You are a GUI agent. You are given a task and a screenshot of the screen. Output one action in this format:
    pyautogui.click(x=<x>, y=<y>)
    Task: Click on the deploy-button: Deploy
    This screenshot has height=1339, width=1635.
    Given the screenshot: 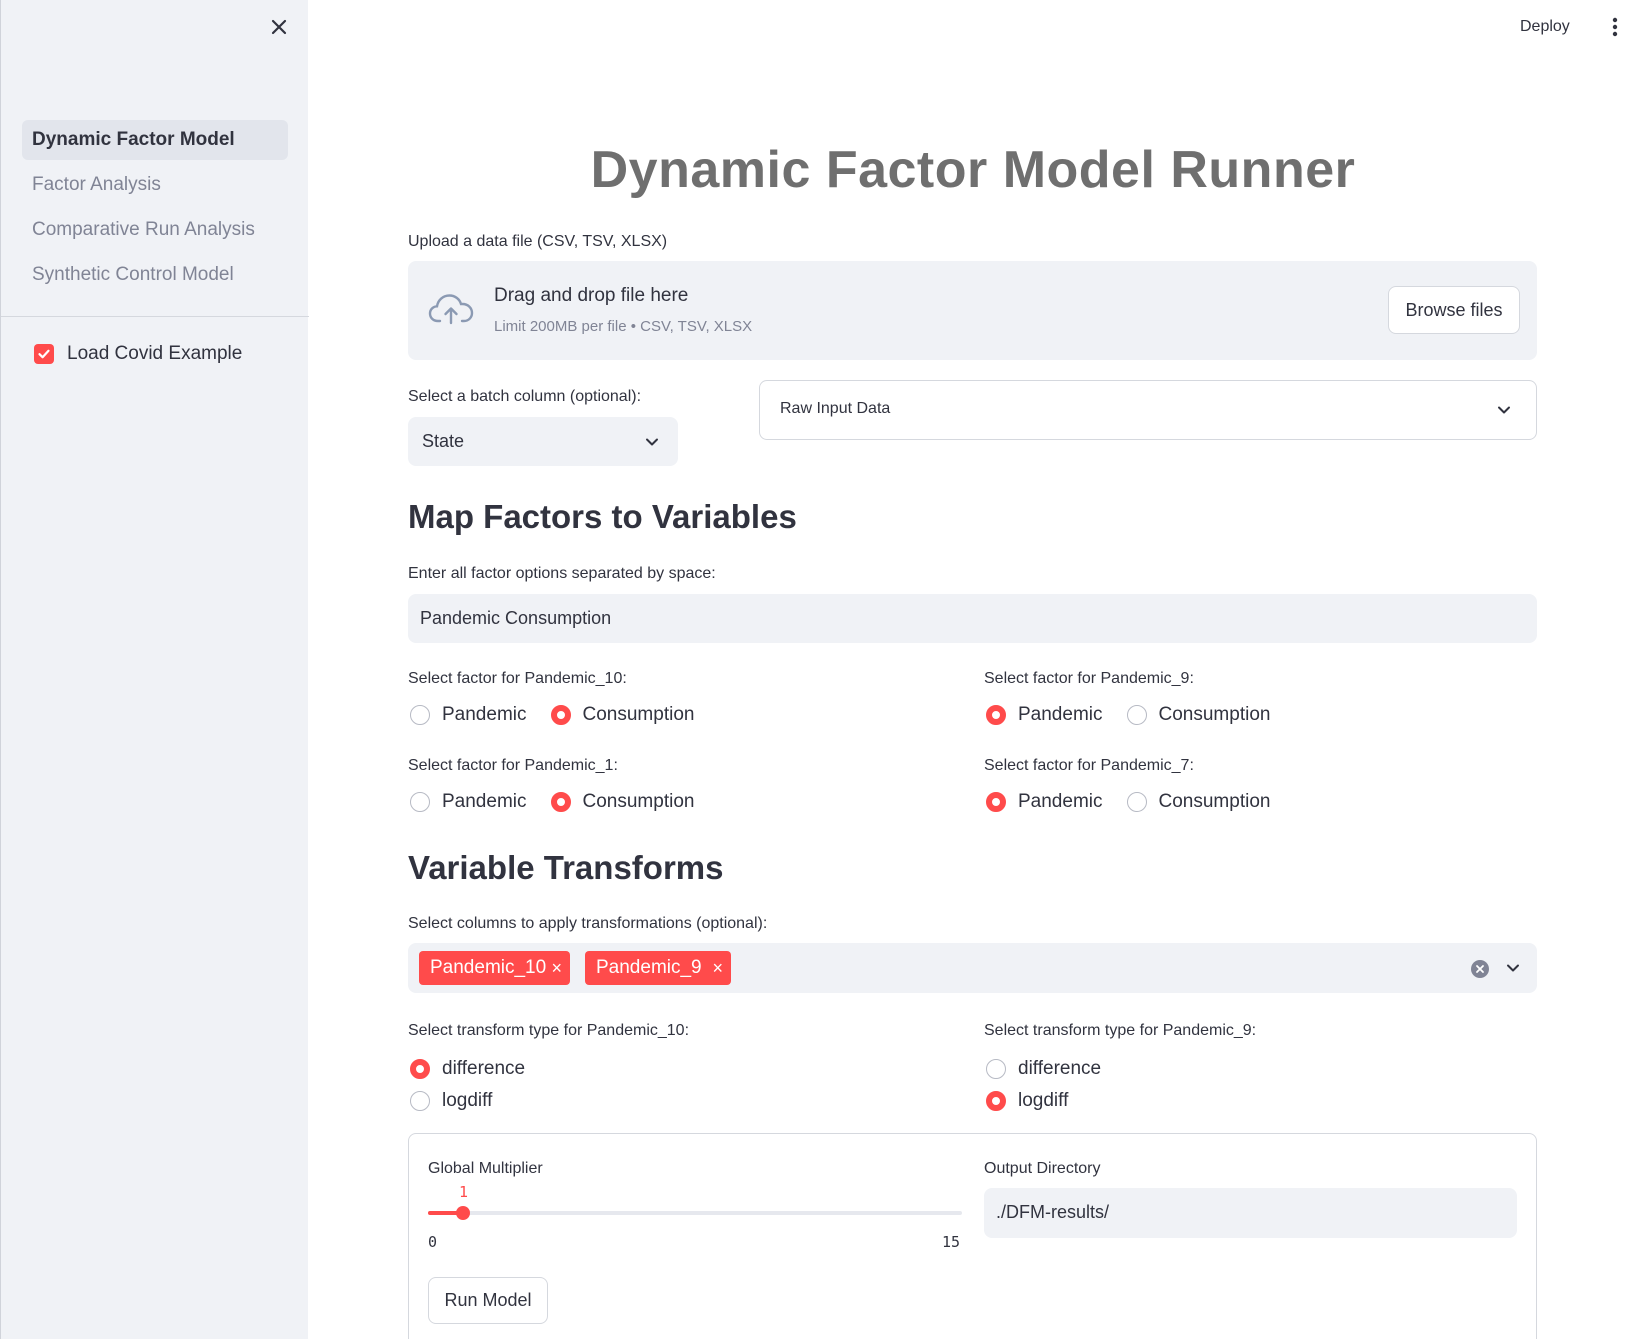 What is the action you would take?
    pyautogui.click(x=1545, y=27)
    